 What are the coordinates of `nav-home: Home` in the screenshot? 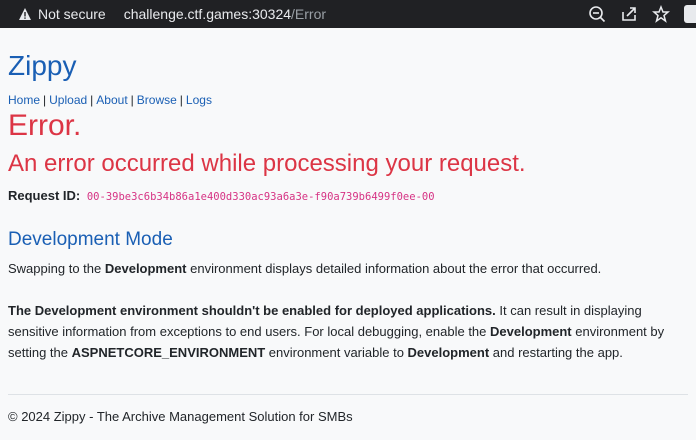 It's located at (24, 100).